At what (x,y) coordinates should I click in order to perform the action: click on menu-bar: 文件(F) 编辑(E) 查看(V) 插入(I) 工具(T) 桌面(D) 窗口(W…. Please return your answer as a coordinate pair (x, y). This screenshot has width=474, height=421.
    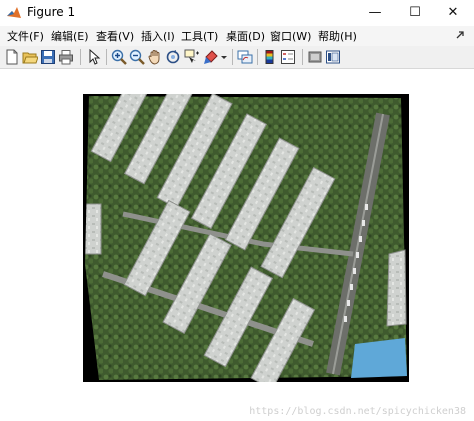
    Looking at the image, I should click on (237, 36).